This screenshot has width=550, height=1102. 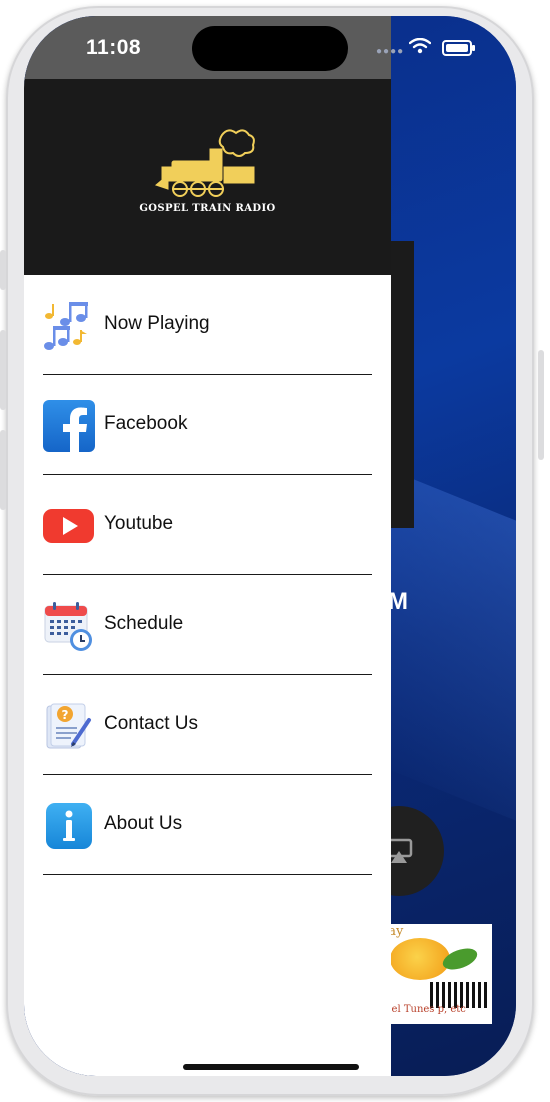 What do you see at coordinates (146, 423) in the screenshot?
I see `menu-item-label: Facebook` at bounding box center [146, 423].